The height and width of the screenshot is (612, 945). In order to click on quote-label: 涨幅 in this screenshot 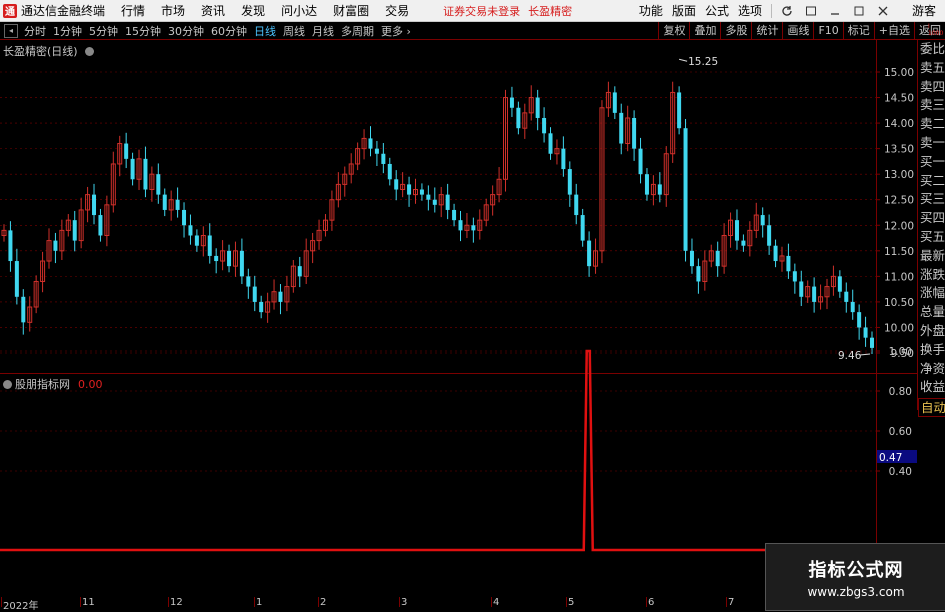, I will do `click(931, 293)`.